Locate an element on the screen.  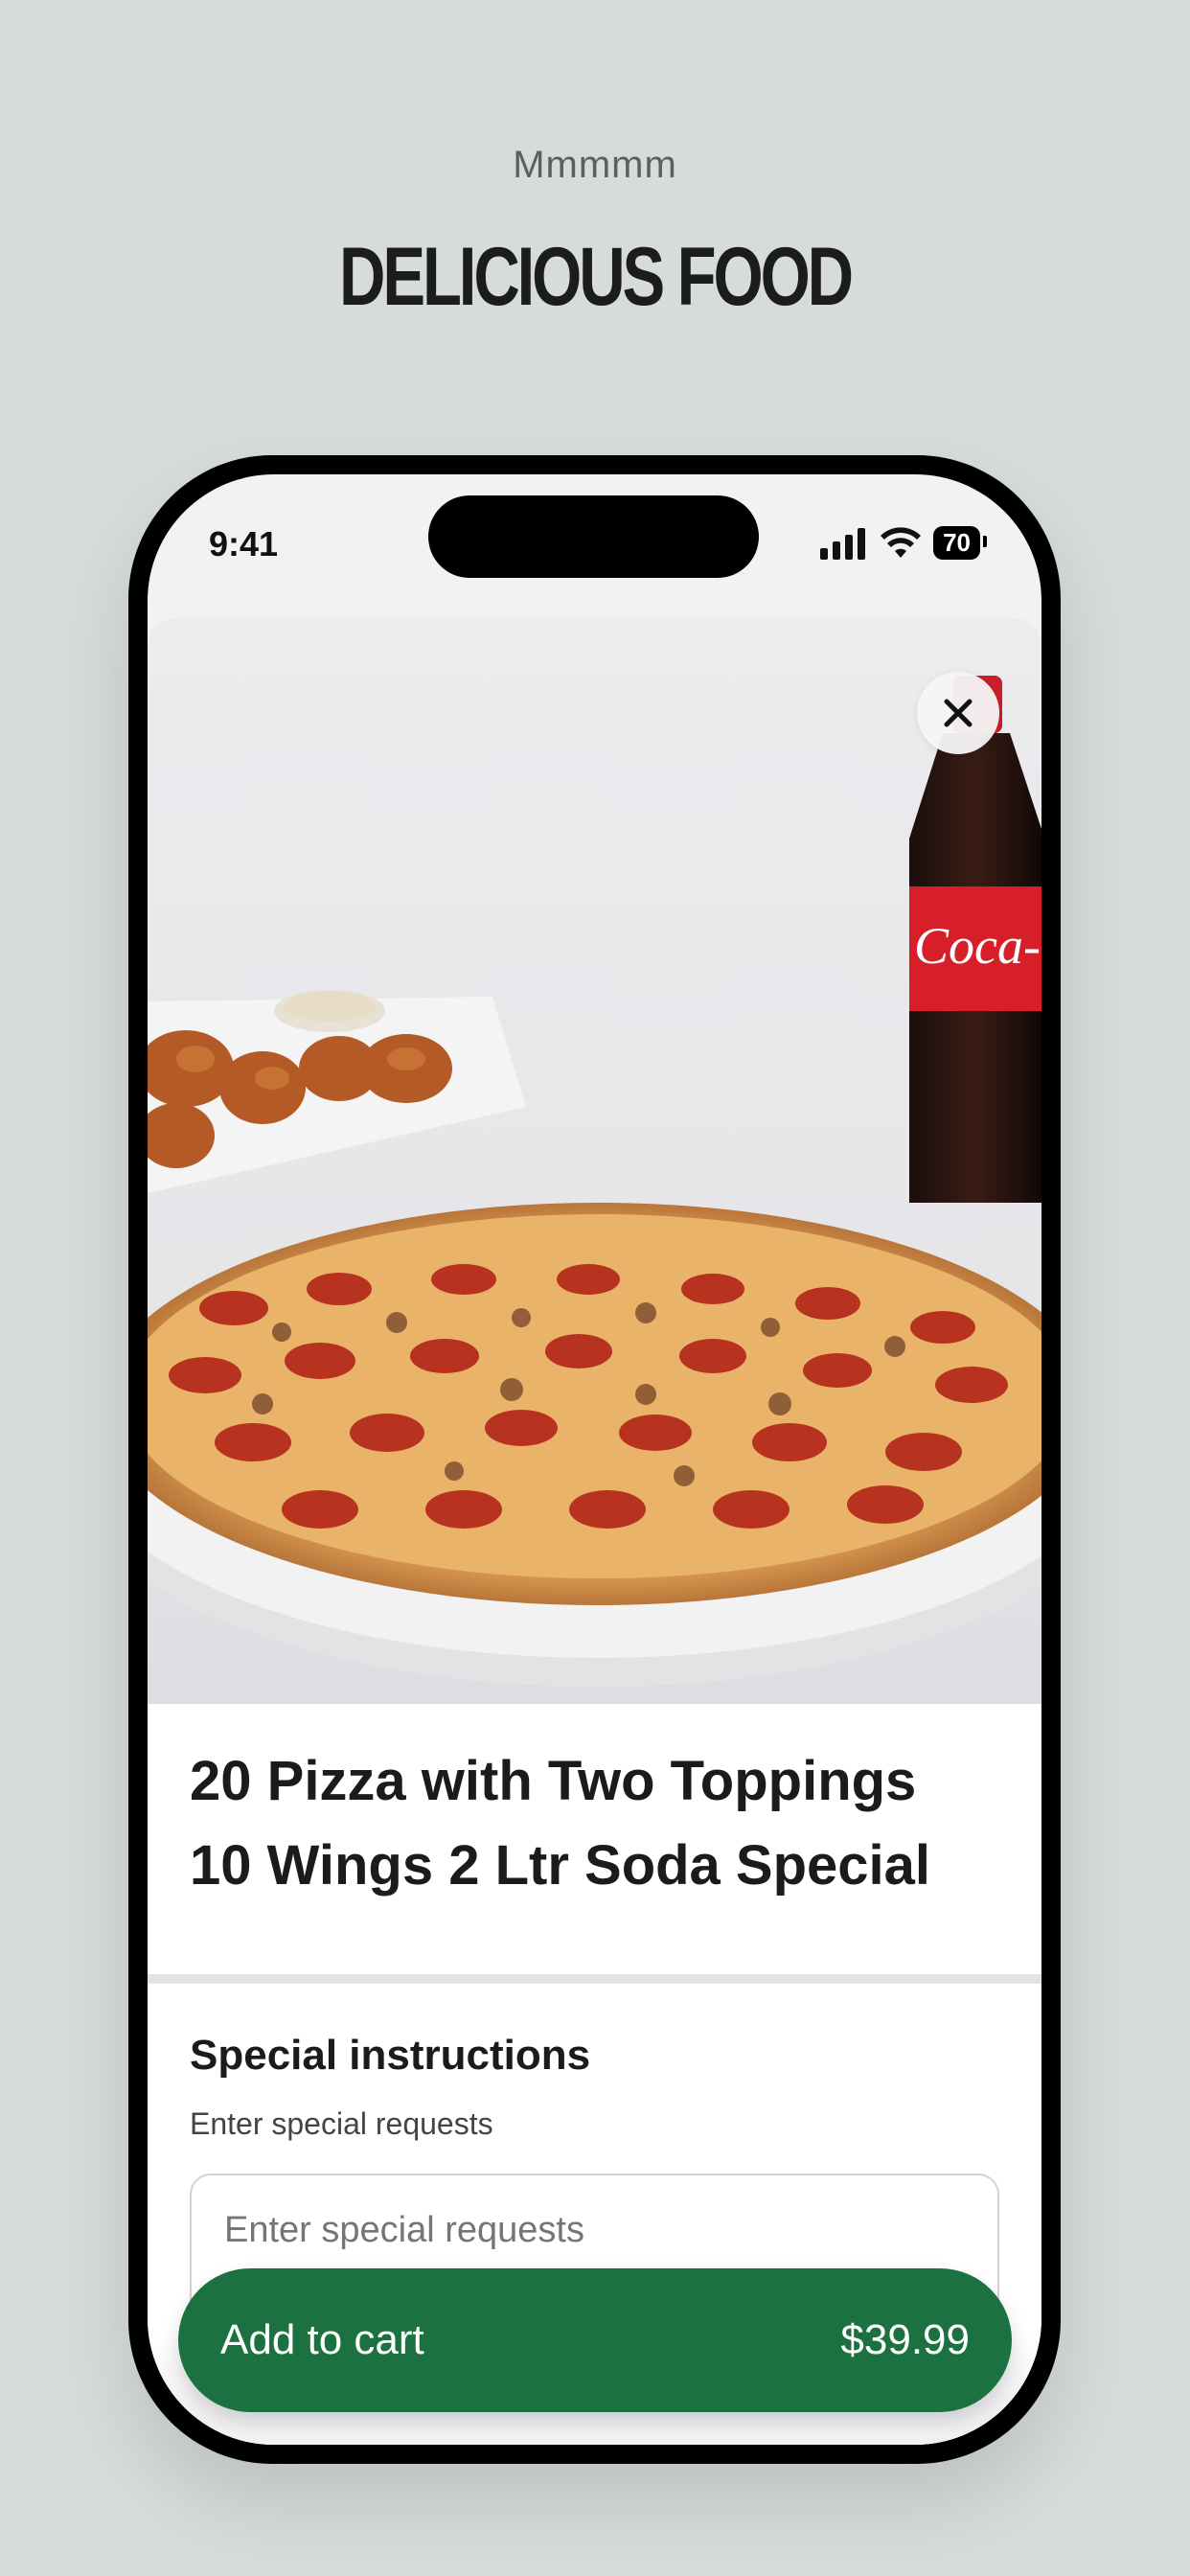
bottle-label: Coca-Co is located at coordinates (978, 946).